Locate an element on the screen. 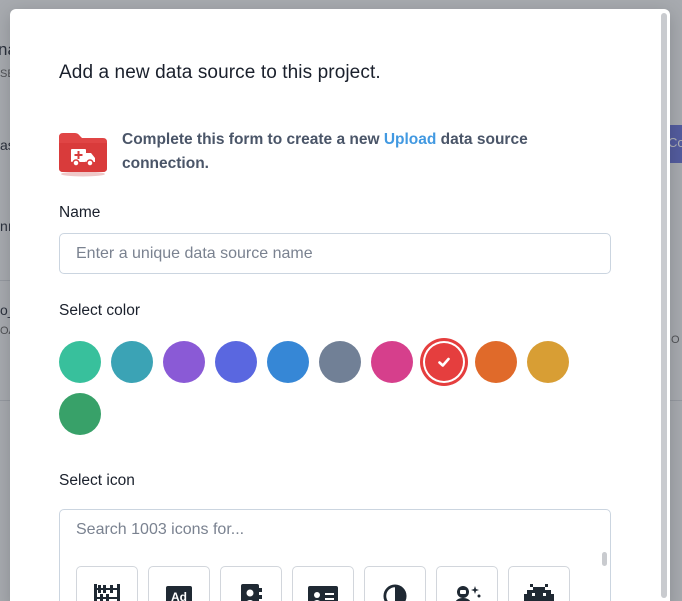  icon-option-user-astronaut is located at coordinates (467, 583).